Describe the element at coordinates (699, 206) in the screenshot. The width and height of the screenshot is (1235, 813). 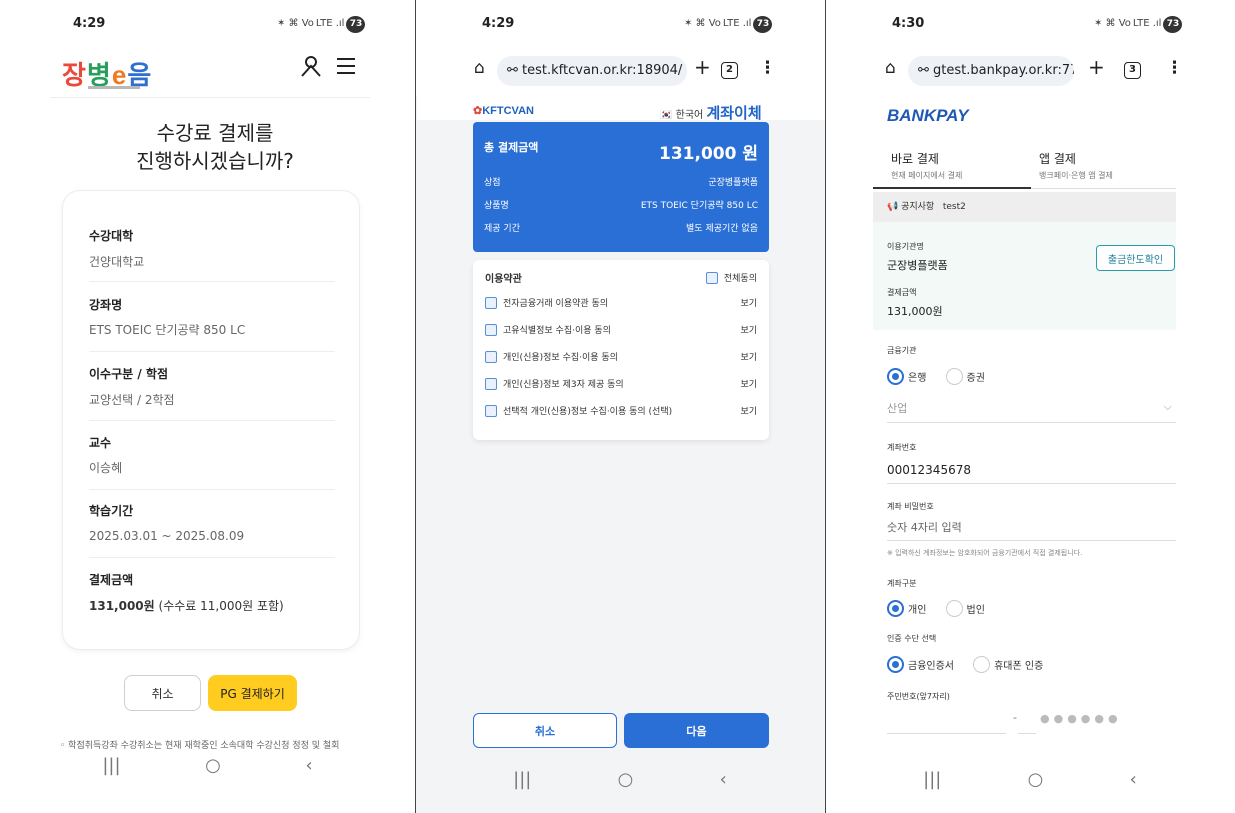
I see `row-value: ETS TOEIC 단기공략 850 LC` at that location.